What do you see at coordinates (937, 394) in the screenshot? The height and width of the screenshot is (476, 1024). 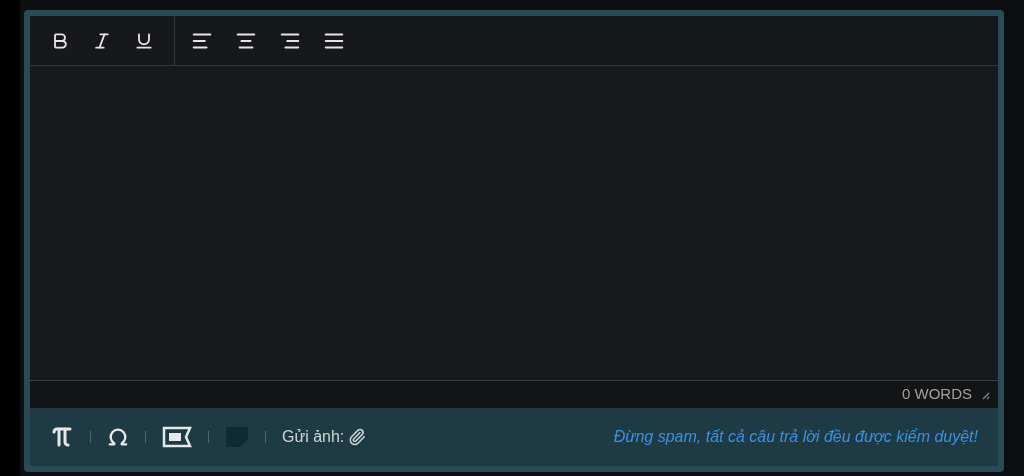 I see `word-count: 0 WORDS` at bounding box center [937, 394].